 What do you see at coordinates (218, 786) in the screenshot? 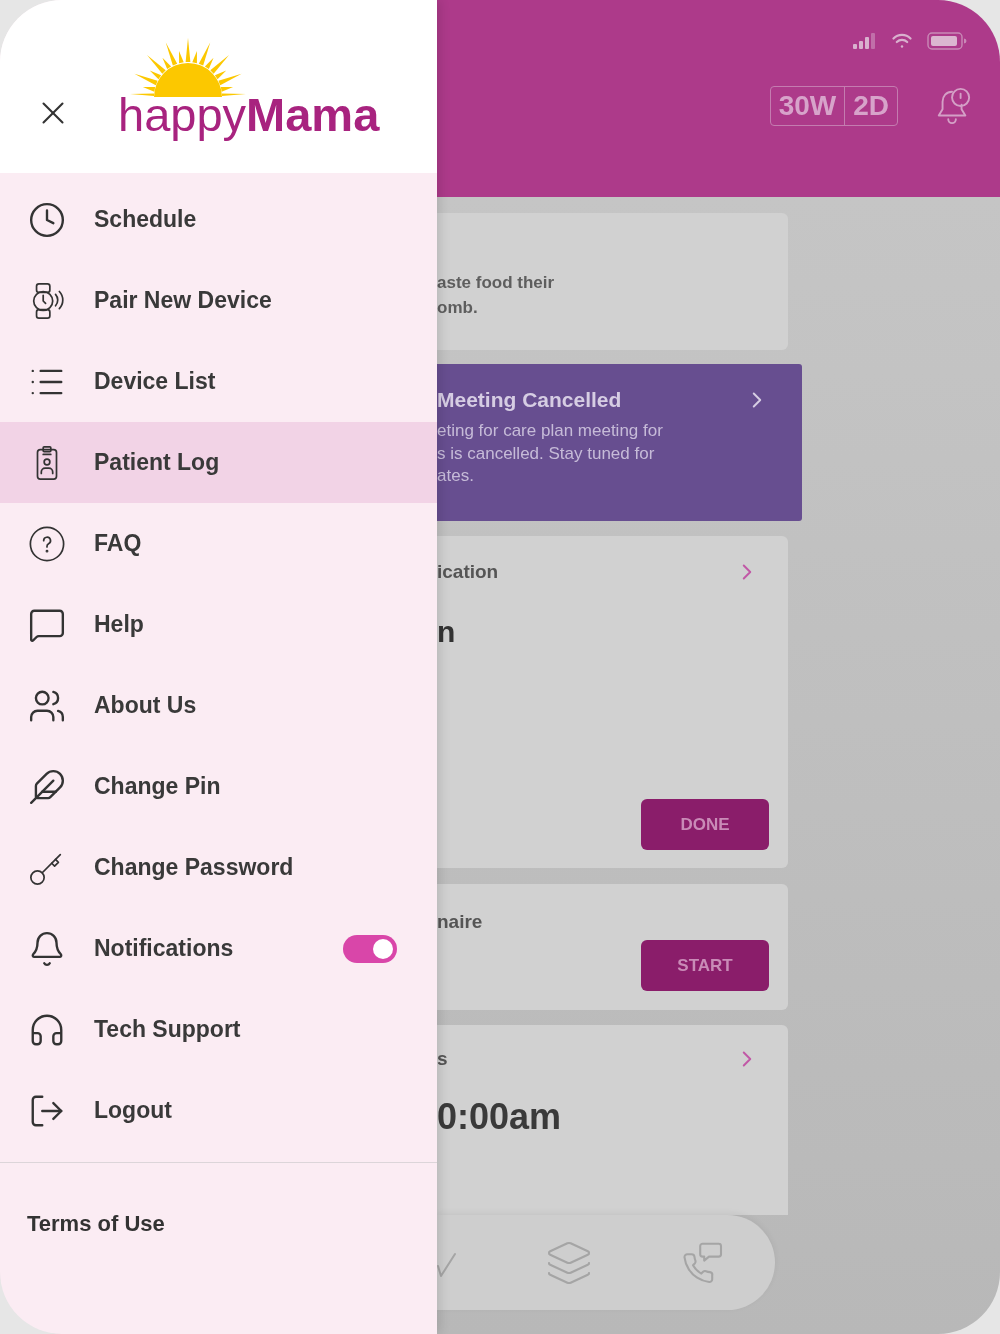
I see `menu-item: Change Pin` at bounding box center [218, 786].